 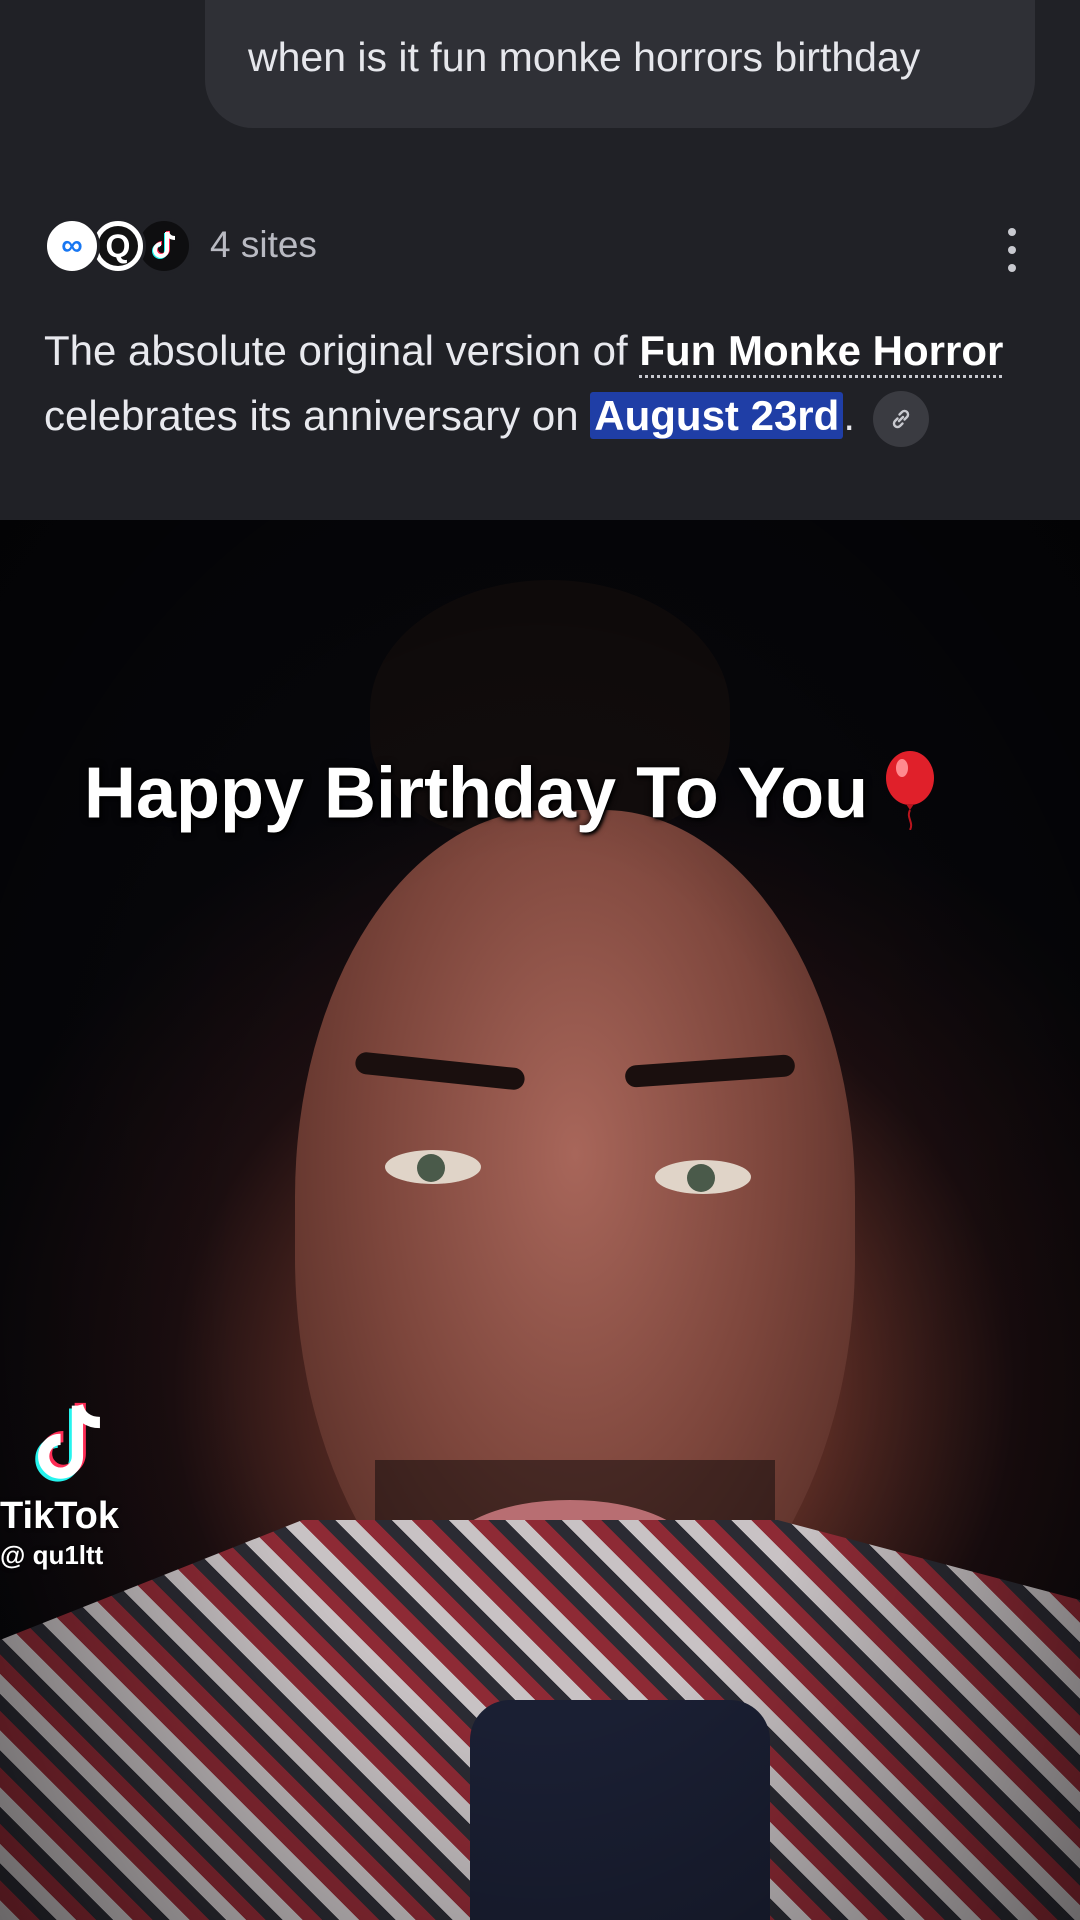 What do you see at coordinates (910, 798) in the screenshot?
I see `balloon-icon` at bounding box center [910, 798].